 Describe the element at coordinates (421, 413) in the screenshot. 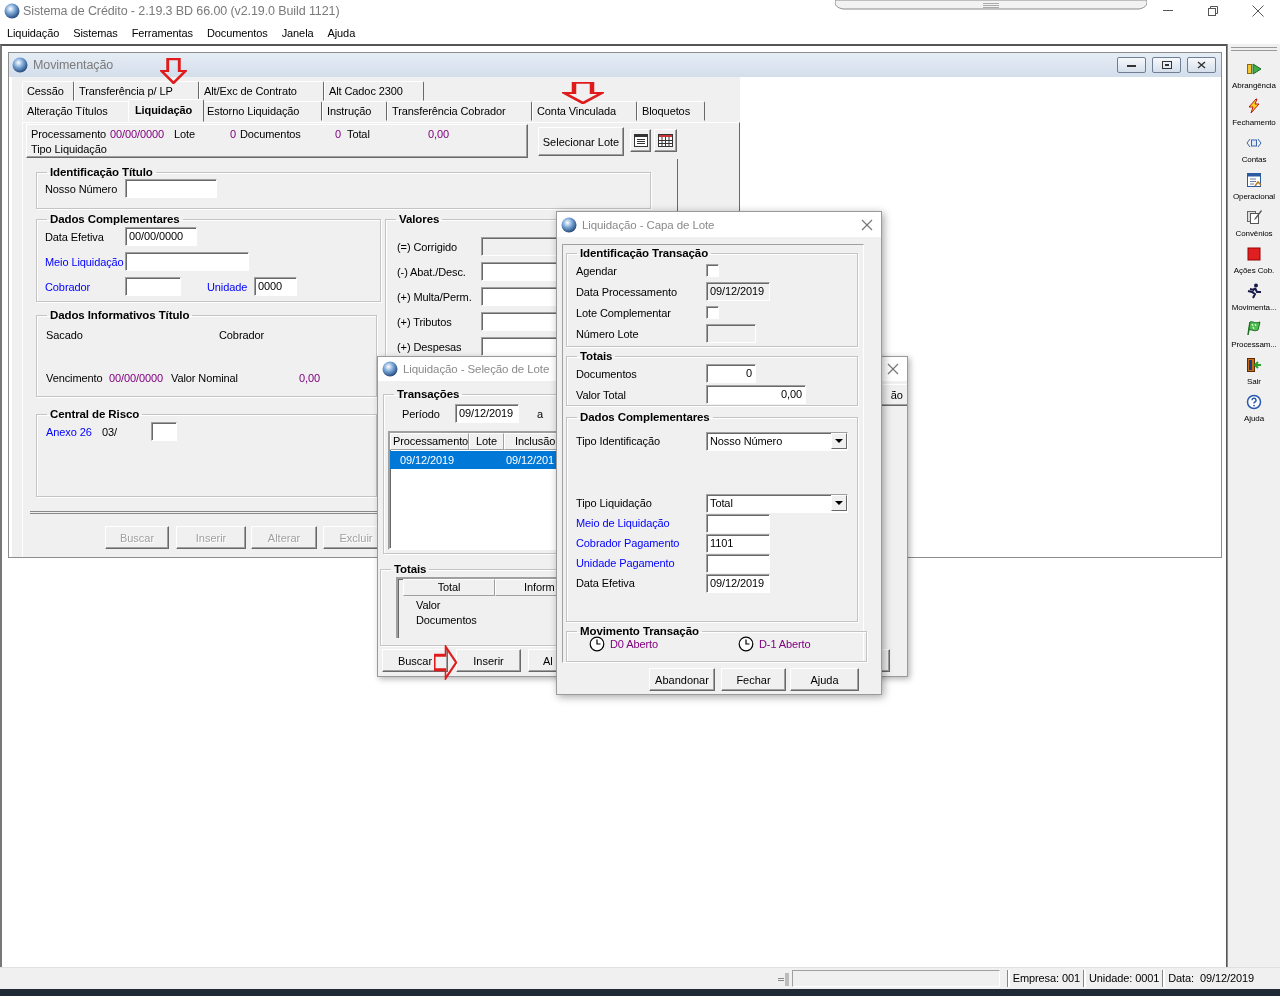

I see `field-label: Período` at that location.